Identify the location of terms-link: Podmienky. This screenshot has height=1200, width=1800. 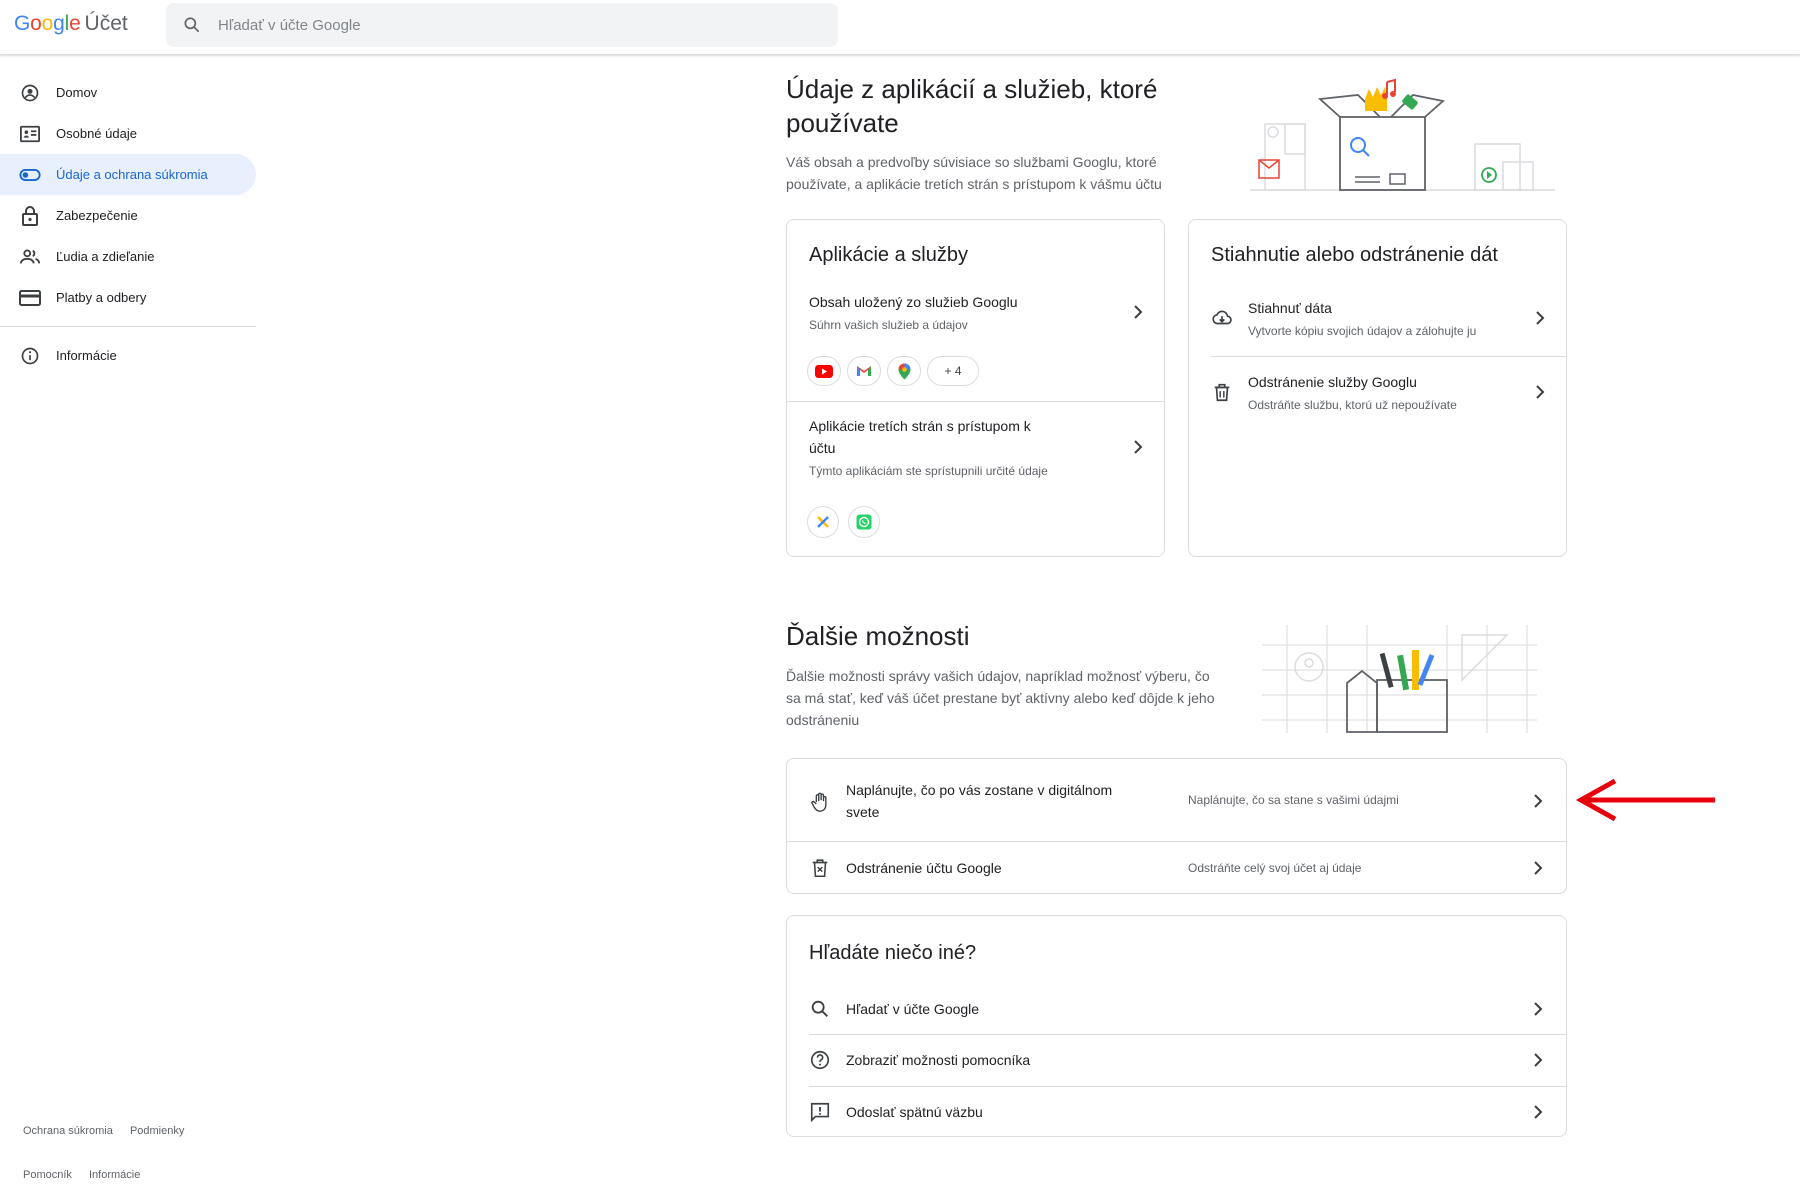
(157, 1131).